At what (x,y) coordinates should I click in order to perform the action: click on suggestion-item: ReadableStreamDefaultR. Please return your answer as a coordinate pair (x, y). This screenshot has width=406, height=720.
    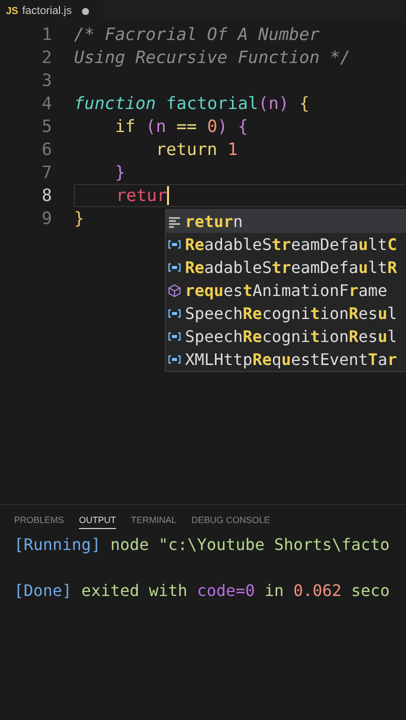
    Looking at the image, I should click on (286, 267).